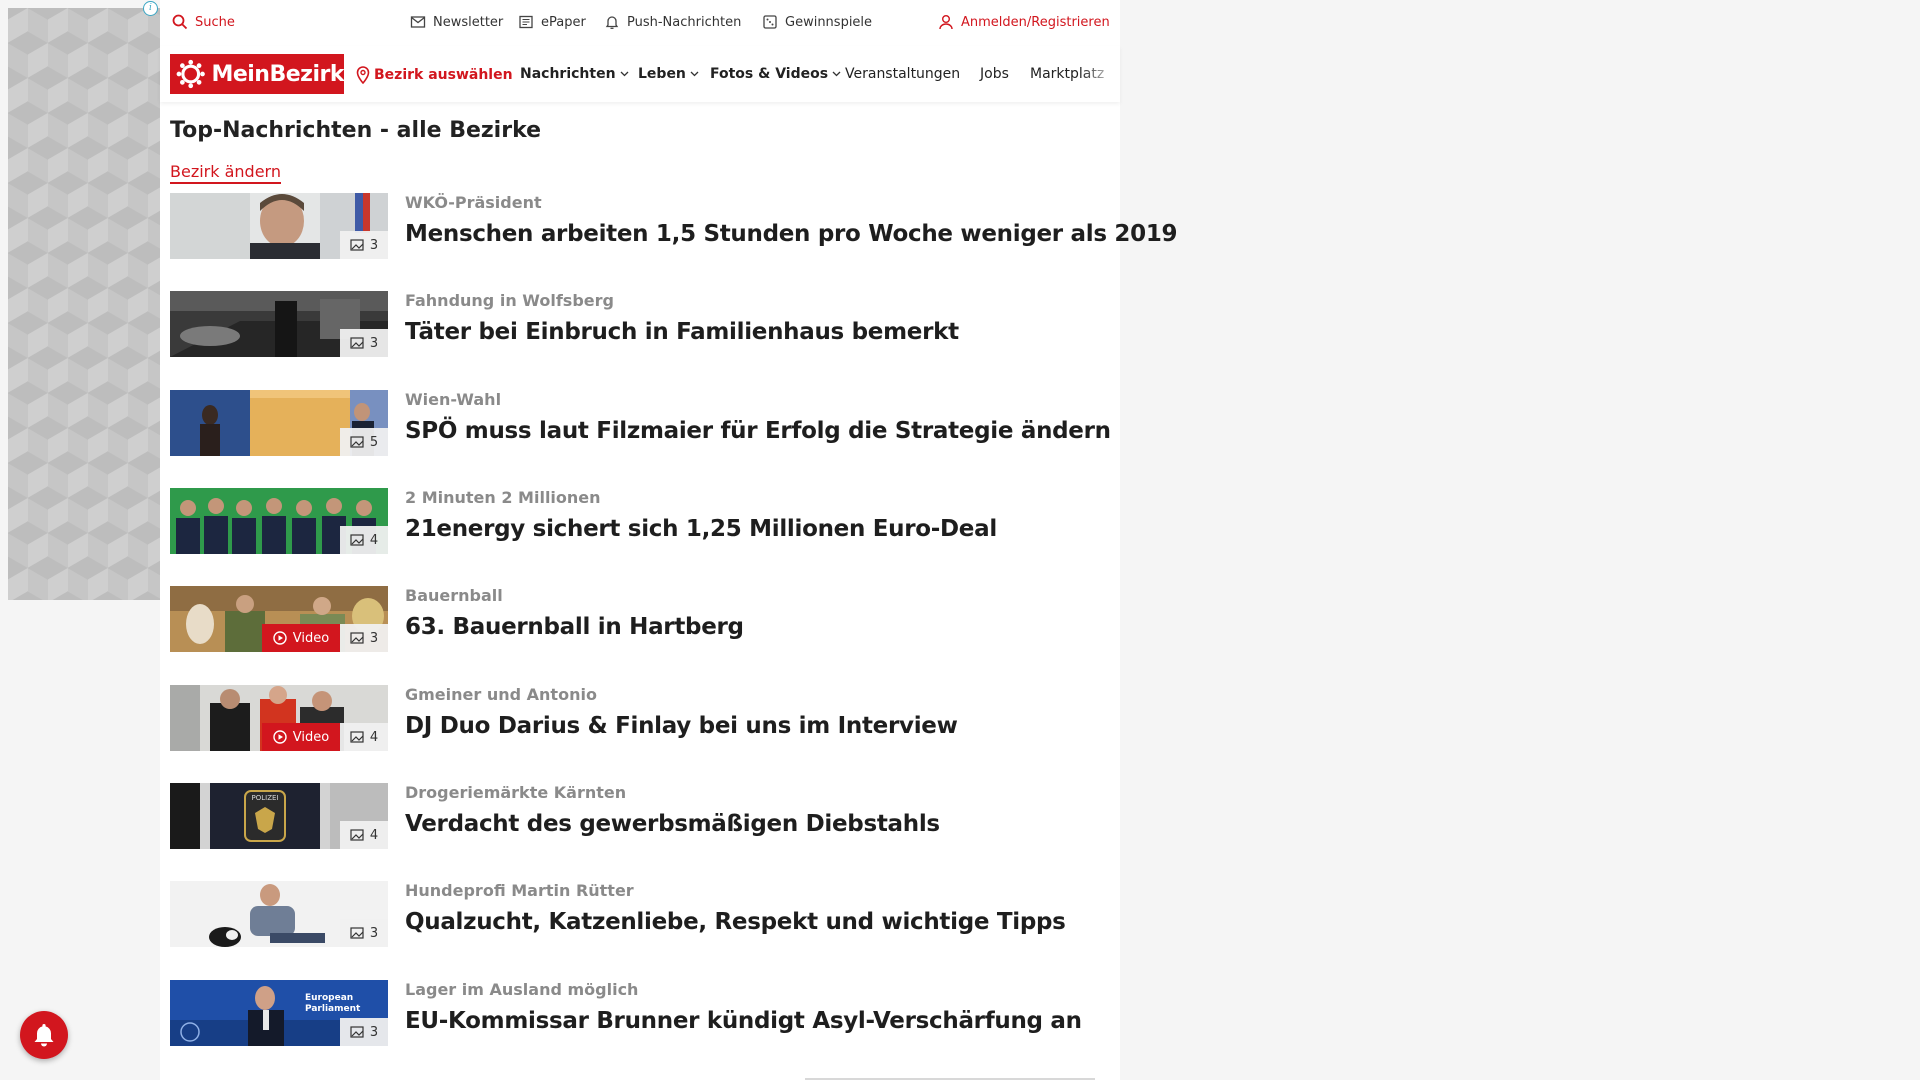 This screenshot has height=1080, width=1920. What do you see at coordinates (473, 202) in the screenshot?
I see `article-kicker: WKÖ-Präsident` at bounding box center [473, 202].